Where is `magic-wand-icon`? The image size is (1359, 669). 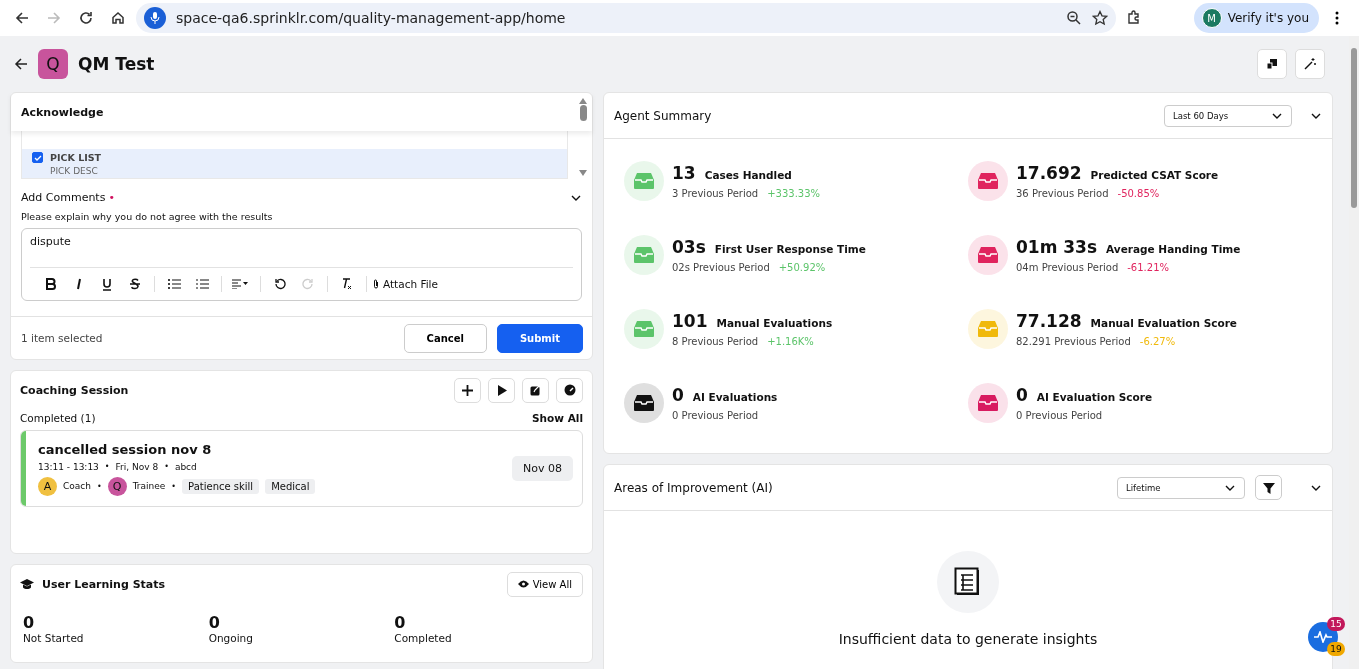 magic-wand-icon is located at coordinates (1310, 64).